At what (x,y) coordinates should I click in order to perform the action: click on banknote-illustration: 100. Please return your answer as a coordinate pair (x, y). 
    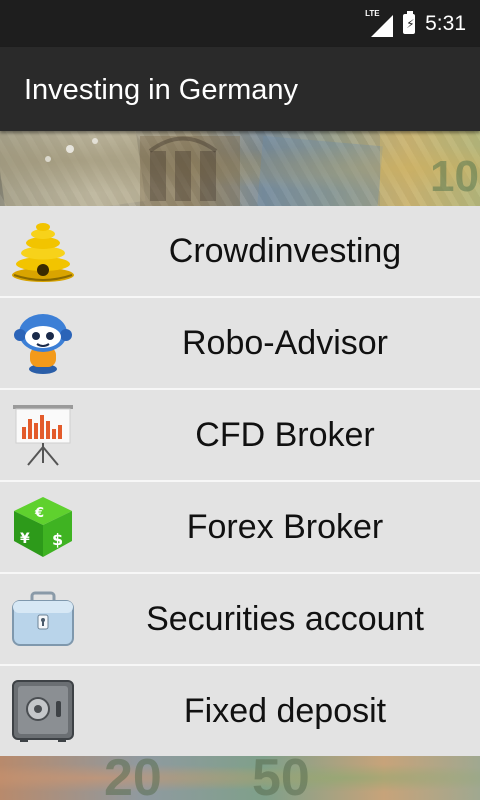
    Looking at the image, I should click on (240, 168).